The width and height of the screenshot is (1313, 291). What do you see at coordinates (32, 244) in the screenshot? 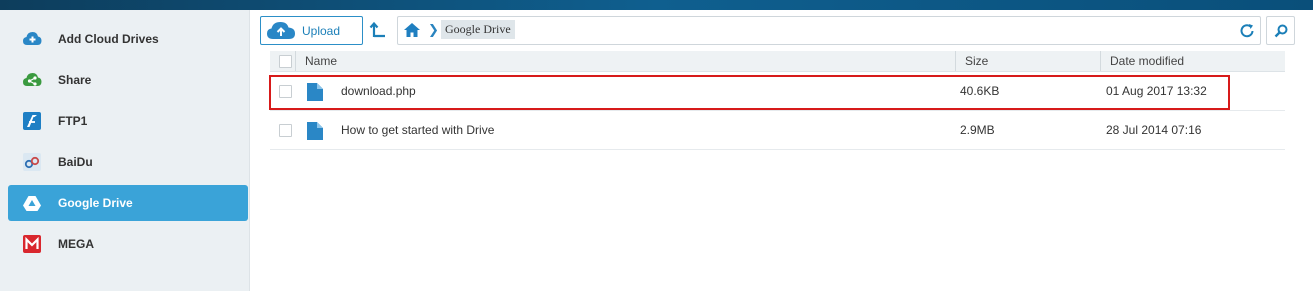
I see `mega-icon` at bounding box center [32, 244].